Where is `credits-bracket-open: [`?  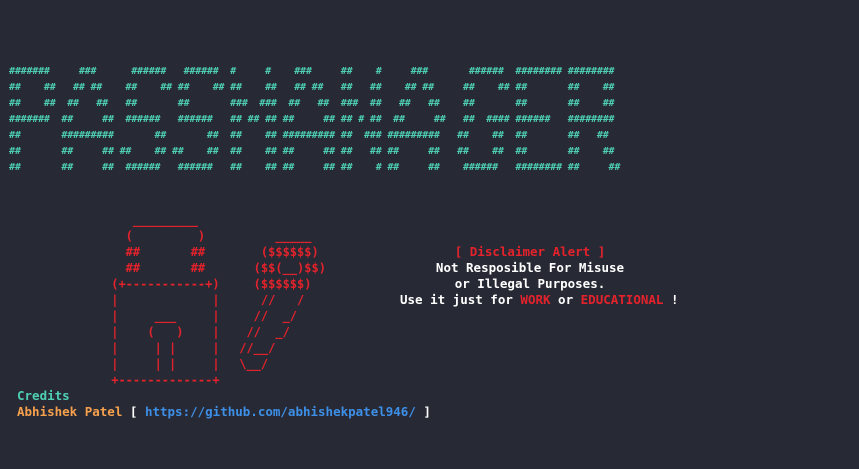
credits-bracket-open: [ is located at coordinates (133, 411).